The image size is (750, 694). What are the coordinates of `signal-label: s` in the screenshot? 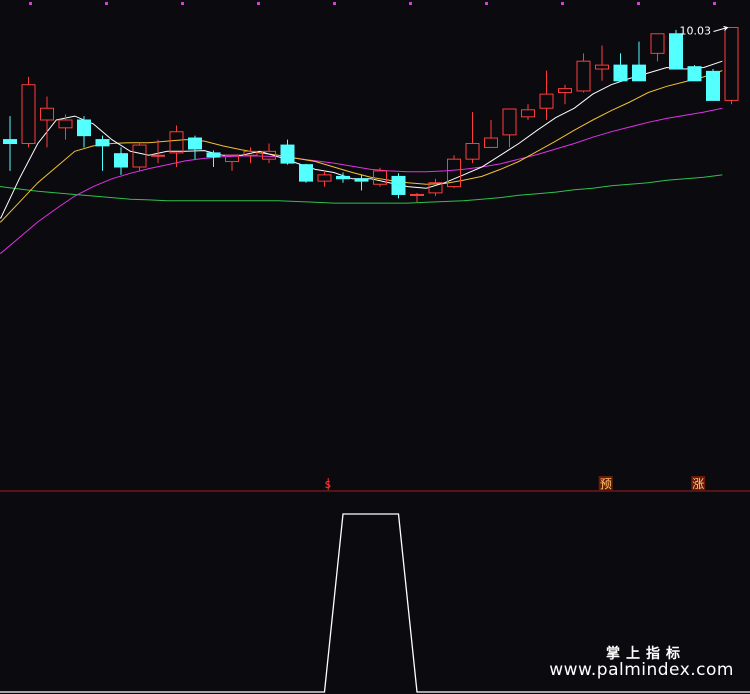 It's located at (328, 484).